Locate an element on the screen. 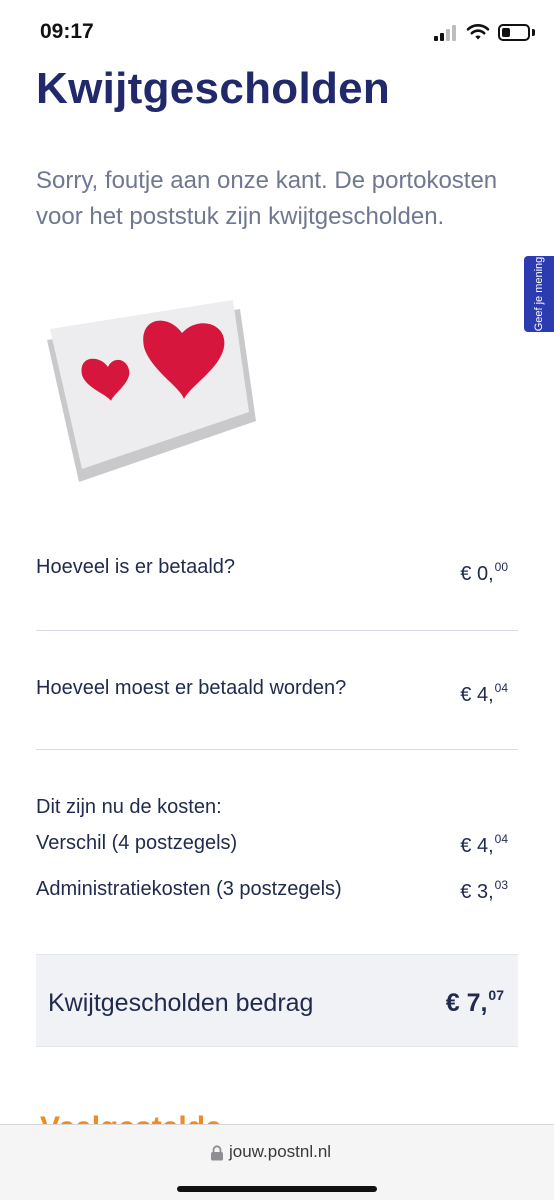  cost-amount: € 3,03 is located at coordinates (484, 891).